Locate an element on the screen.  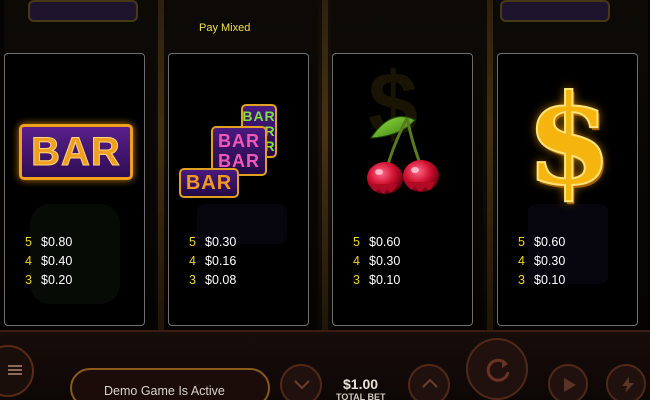
paytable-panel-dollar: $ 5 $0.60 4 $0.30 3 $0.10 is located at coordinates (567, 189).